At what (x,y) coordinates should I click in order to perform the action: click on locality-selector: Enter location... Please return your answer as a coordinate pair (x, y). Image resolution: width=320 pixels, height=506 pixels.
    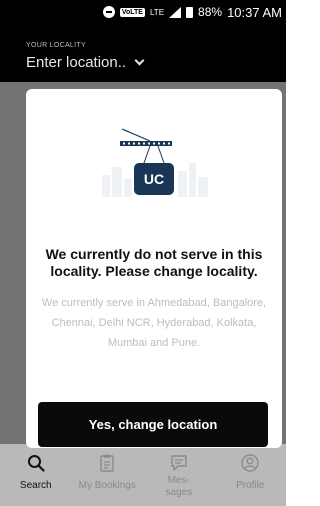
    Looking at the image, I should click on (85, 62).